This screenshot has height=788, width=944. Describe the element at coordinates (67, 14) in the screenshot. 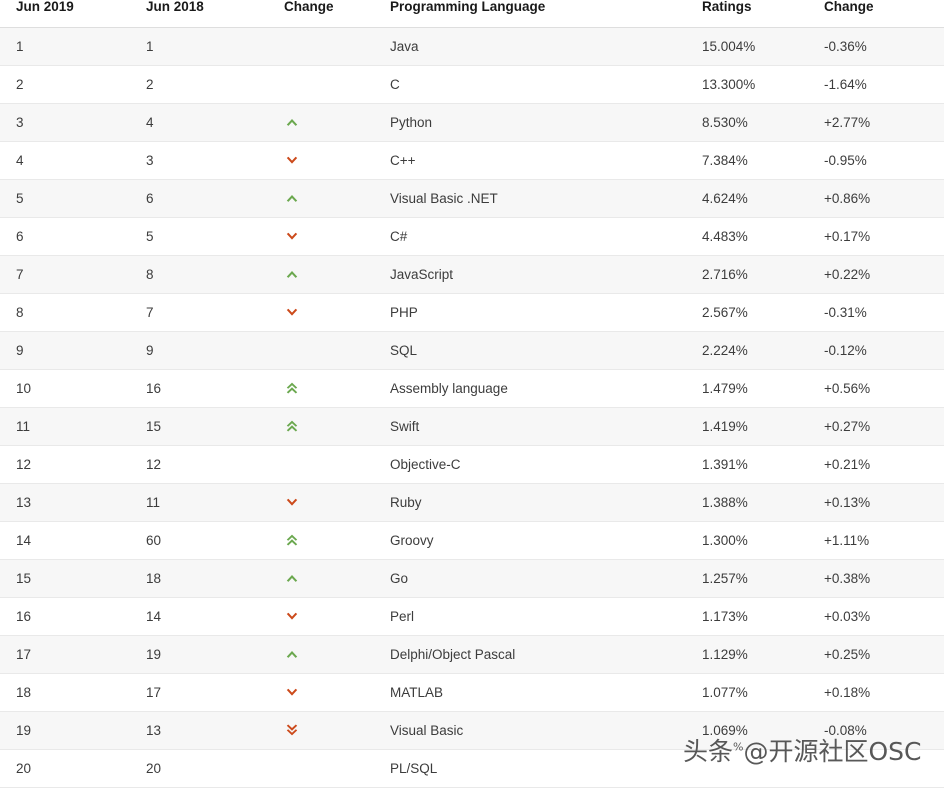

I see `column-header-jun-2019: Jun 2019` at that location.